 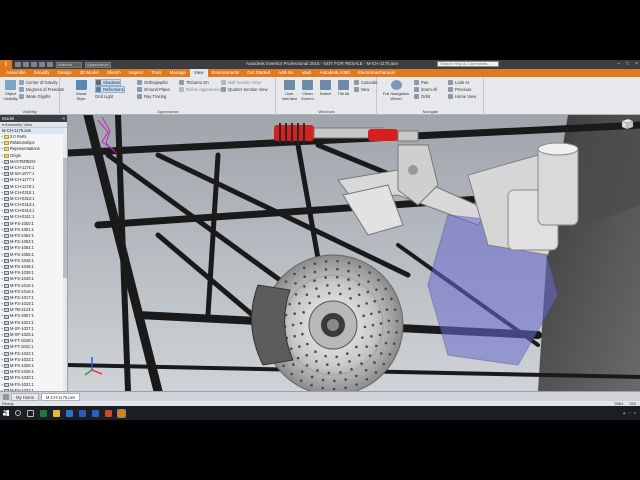 What do you see at coordinates (307, 73) in the screenshot?
I see `tab-vault: Vault` at bounding box center [307, 73].